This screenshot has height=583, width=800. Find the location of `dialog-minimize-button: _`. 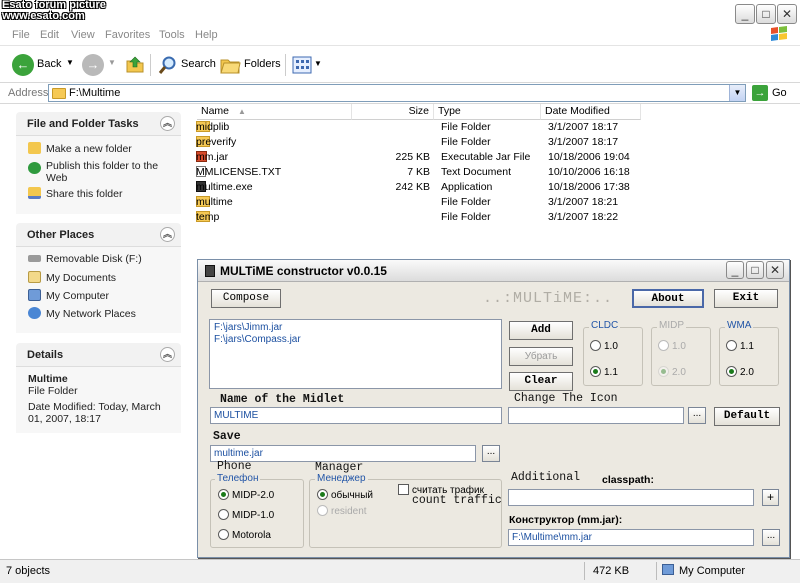

dialog-minimize-button: _ is located at coordinates (735, 270).